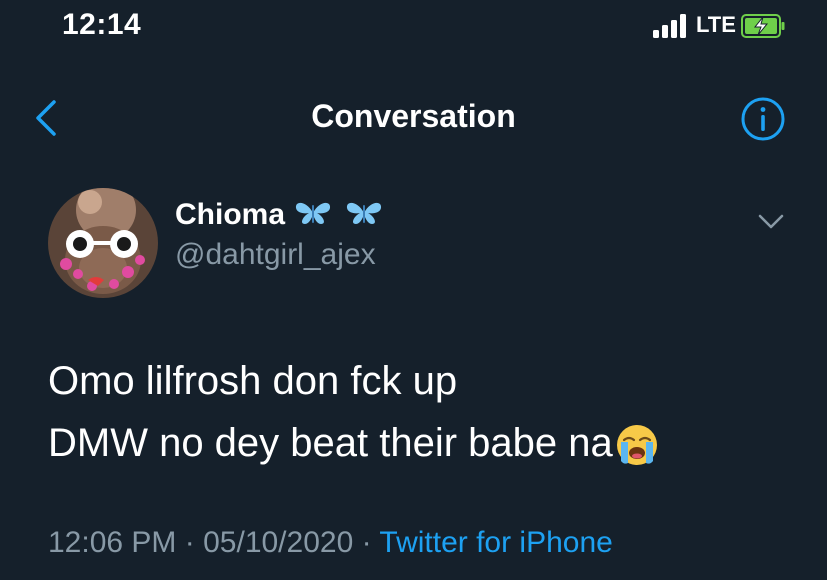 Image resolution: width=827 pixels, height=580 pixels. What do you see at coordinates (495, 542) in the screenshot?
I see `tweet-source-link: Twitter for iPhone` at bounding box center [495, 542].